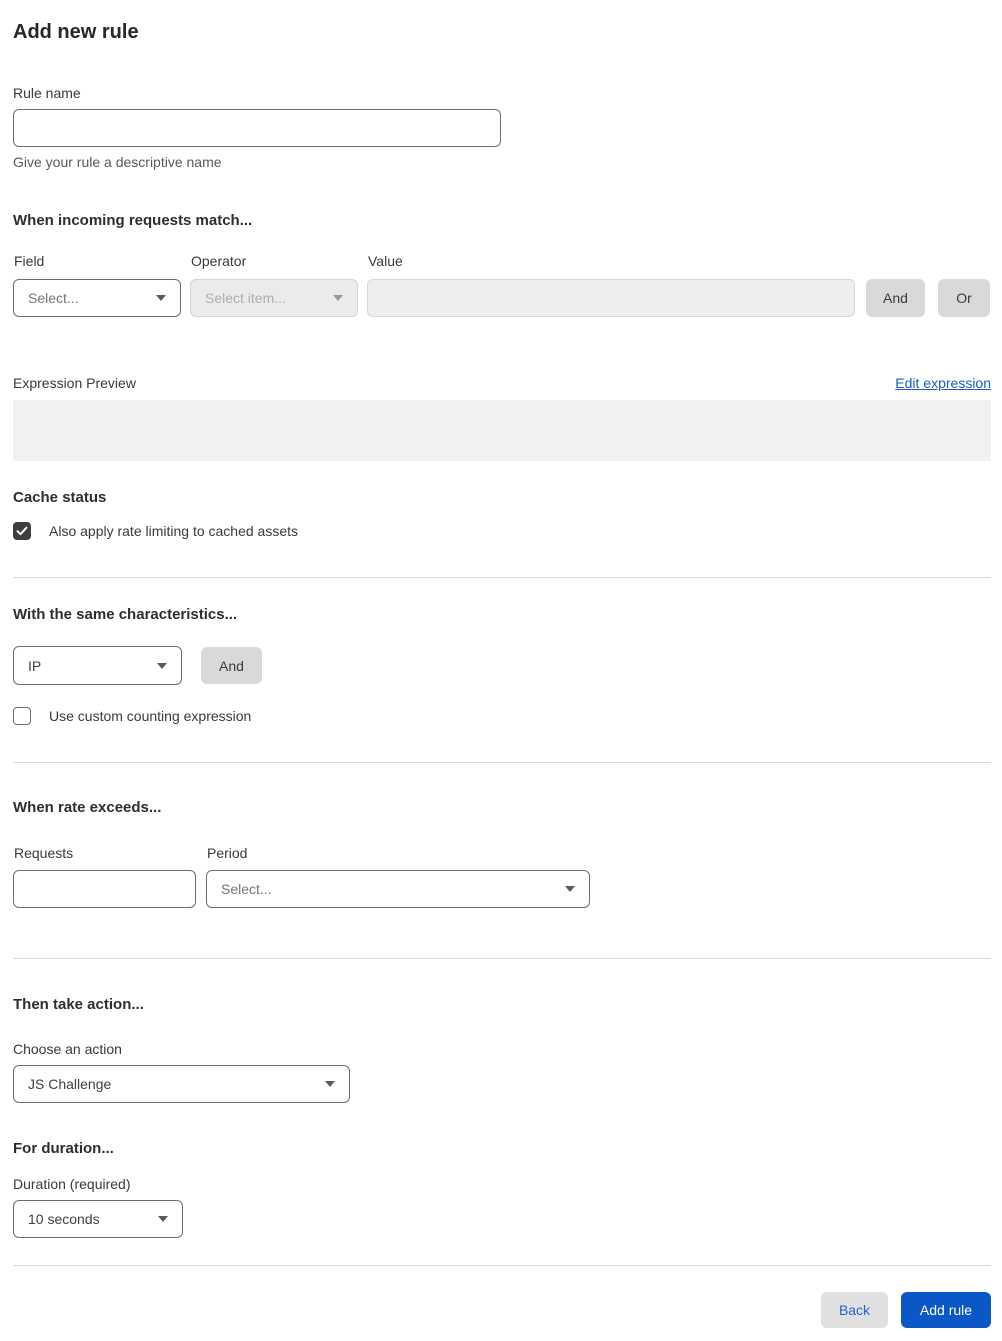 The image size is (1002, 1341). Describe the element at coordinates (502, 430) in the screenshot. I see `expression-preview-box` at that location.